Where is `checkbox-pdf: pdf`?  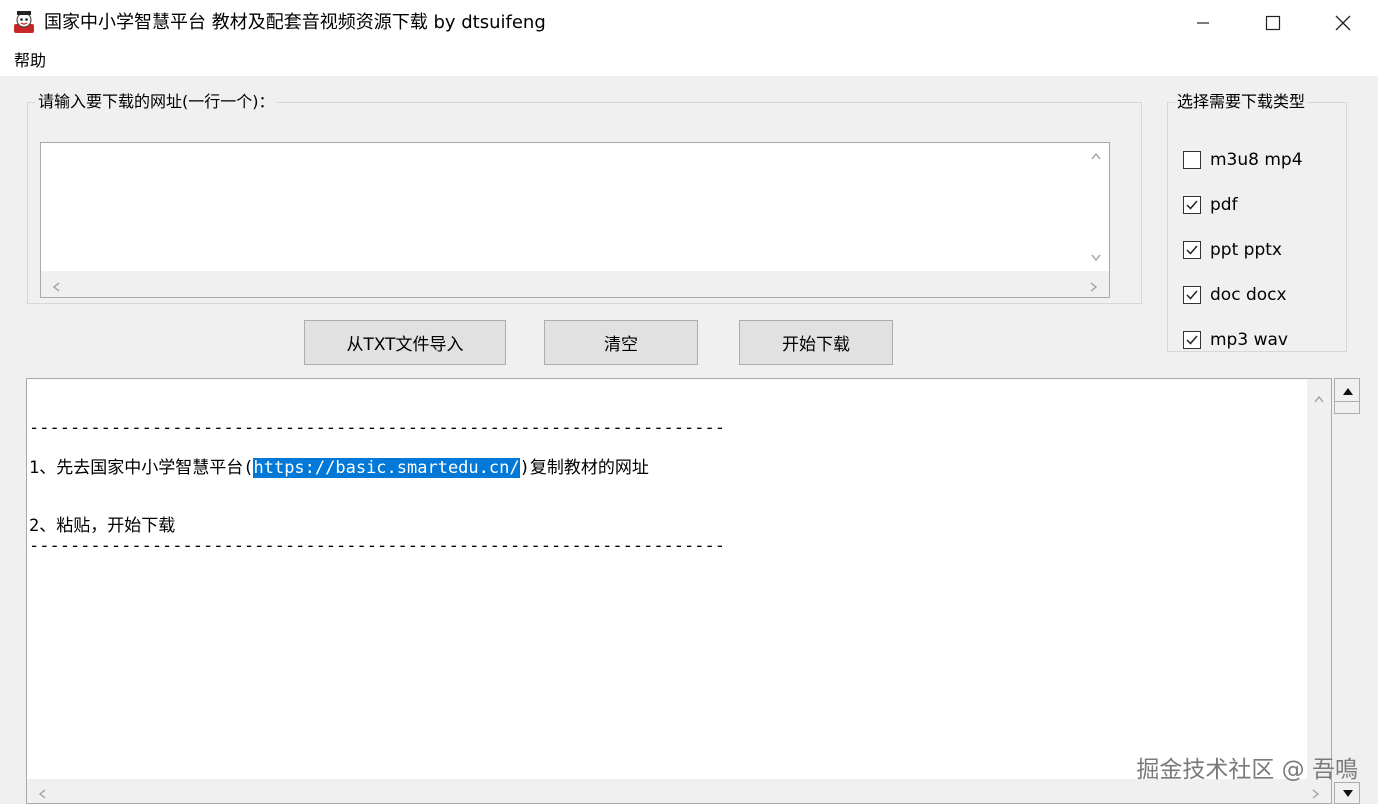 checkbox-pdf: pdf is located at coordinates (1210, 205).